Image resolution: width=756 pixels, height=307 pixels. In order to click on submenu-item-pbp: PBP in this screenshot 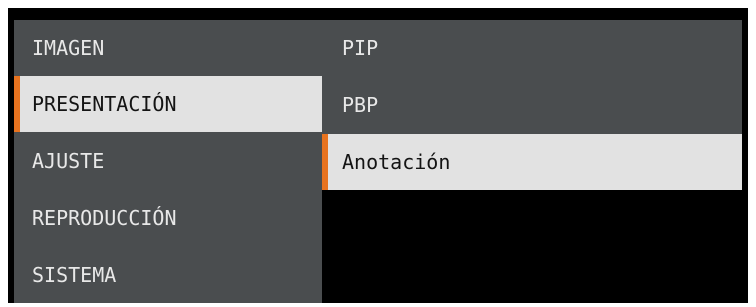, I will do `click(532, 105)`.